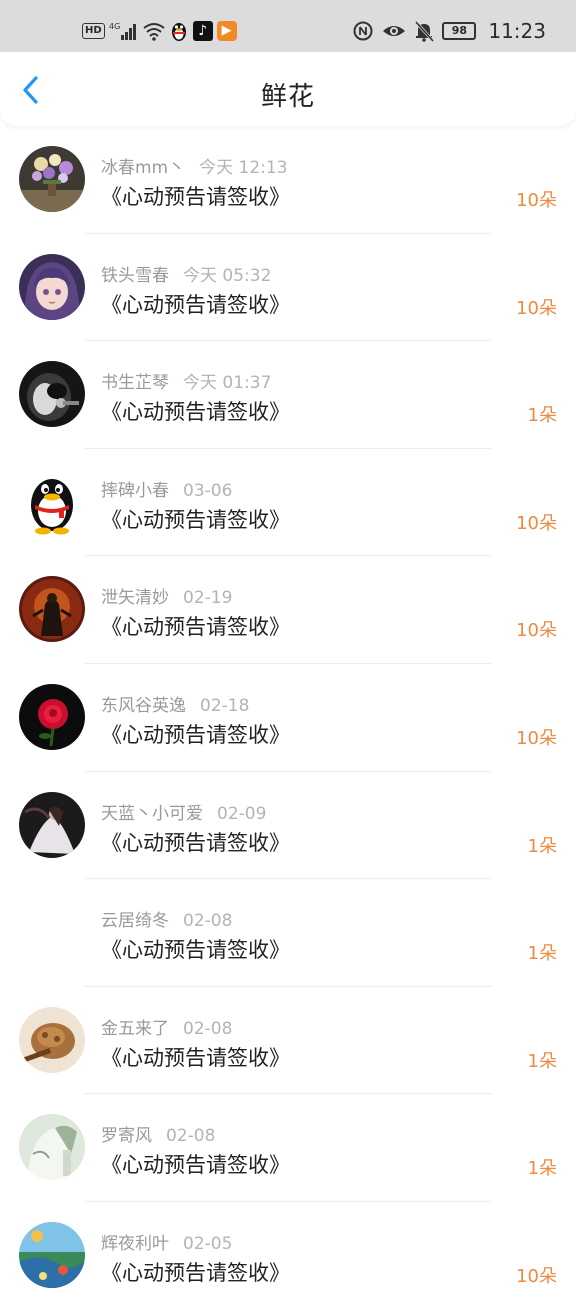 The width and height of the screenshot is (576, 1310). What do you see at coordinates (288, 503) in the screenshot?
I see `list-item: 摔碑小春 03-06 《心动预告请签收》 10朵` at bounding box center [288, 503].